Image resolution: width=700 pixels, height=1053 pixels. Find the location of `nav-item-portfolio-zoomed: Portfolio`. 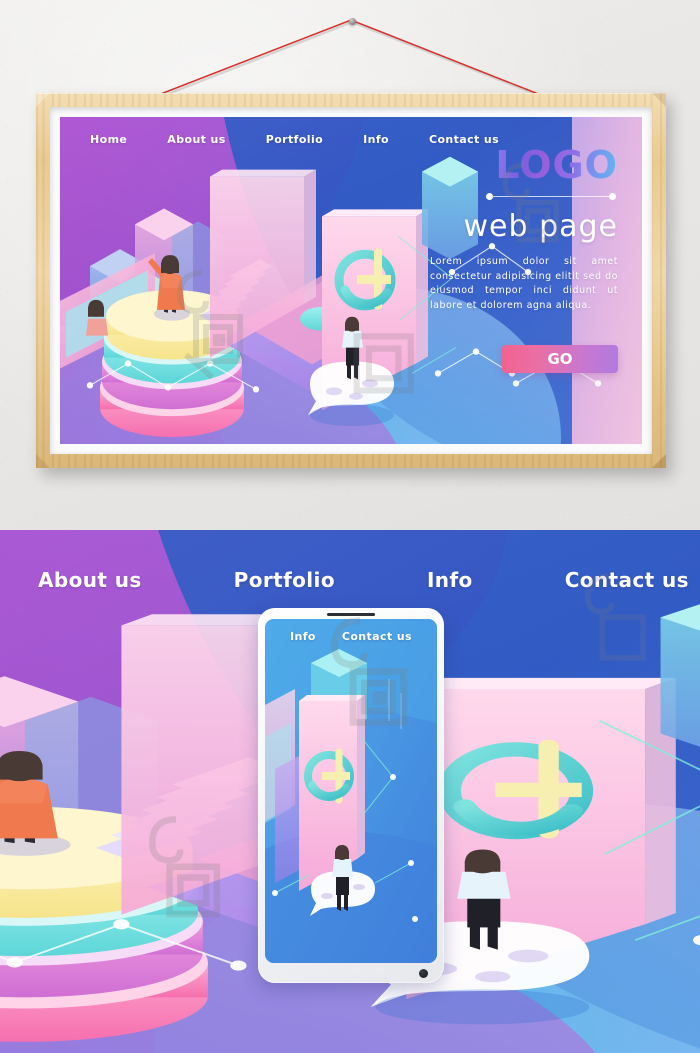

nav-item-portfolio-zoomed: Portfolio is located at coordinates (284, 580).